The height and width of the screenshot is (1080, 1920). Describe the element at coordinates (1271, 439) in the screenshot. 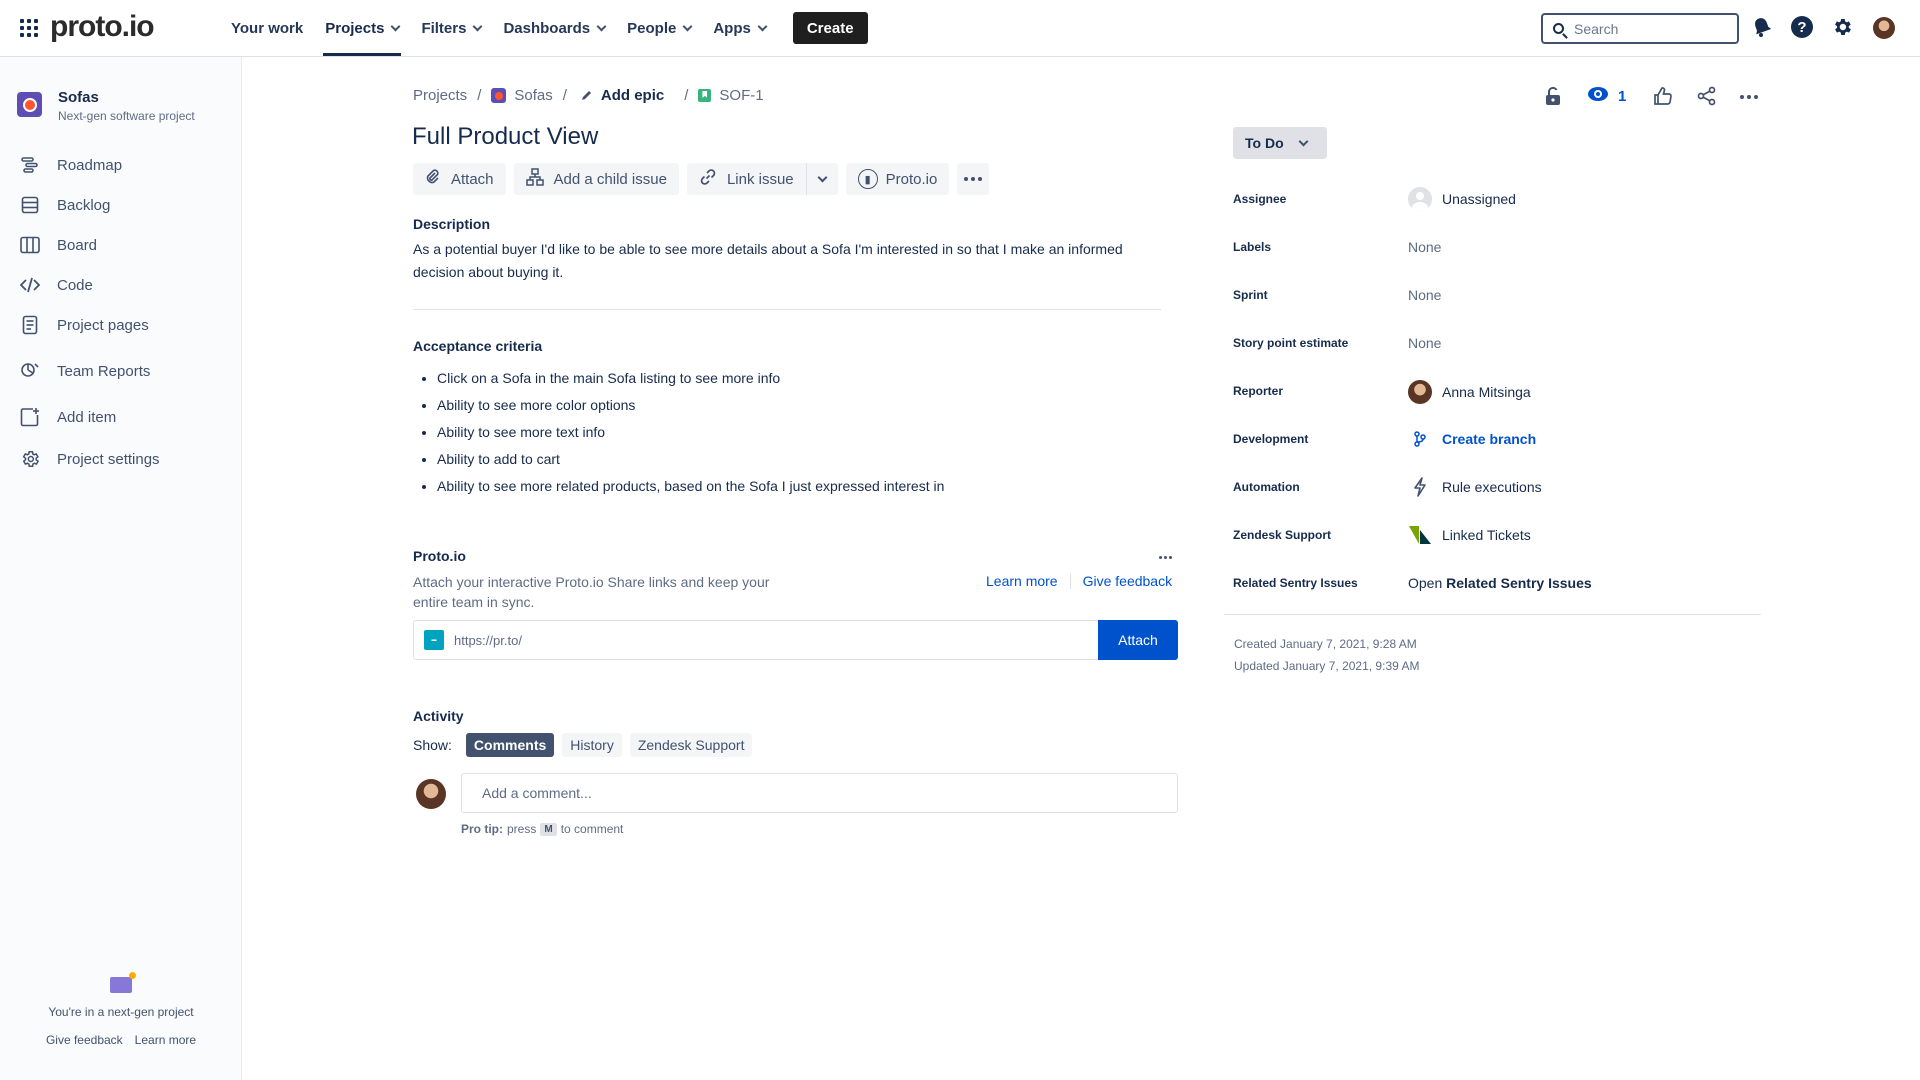

I see `field-label-development: Development` at that location.